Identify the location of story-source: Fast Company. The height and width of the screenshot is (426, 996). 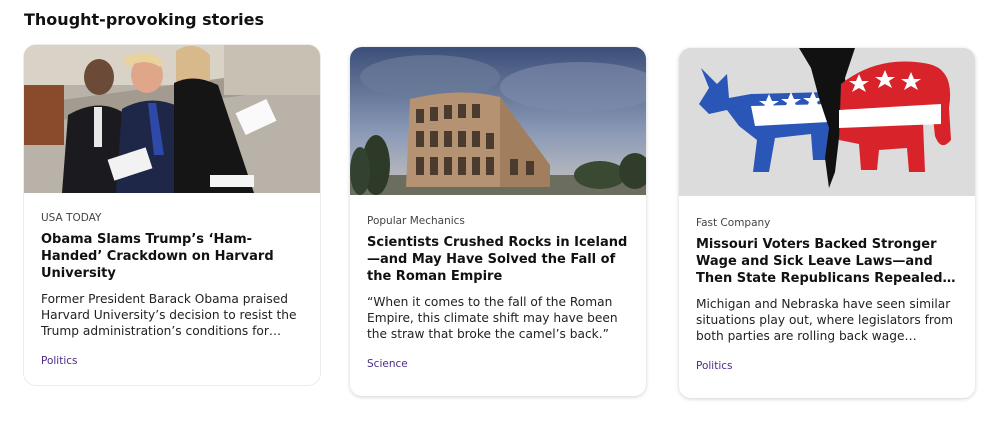
(733, 223).